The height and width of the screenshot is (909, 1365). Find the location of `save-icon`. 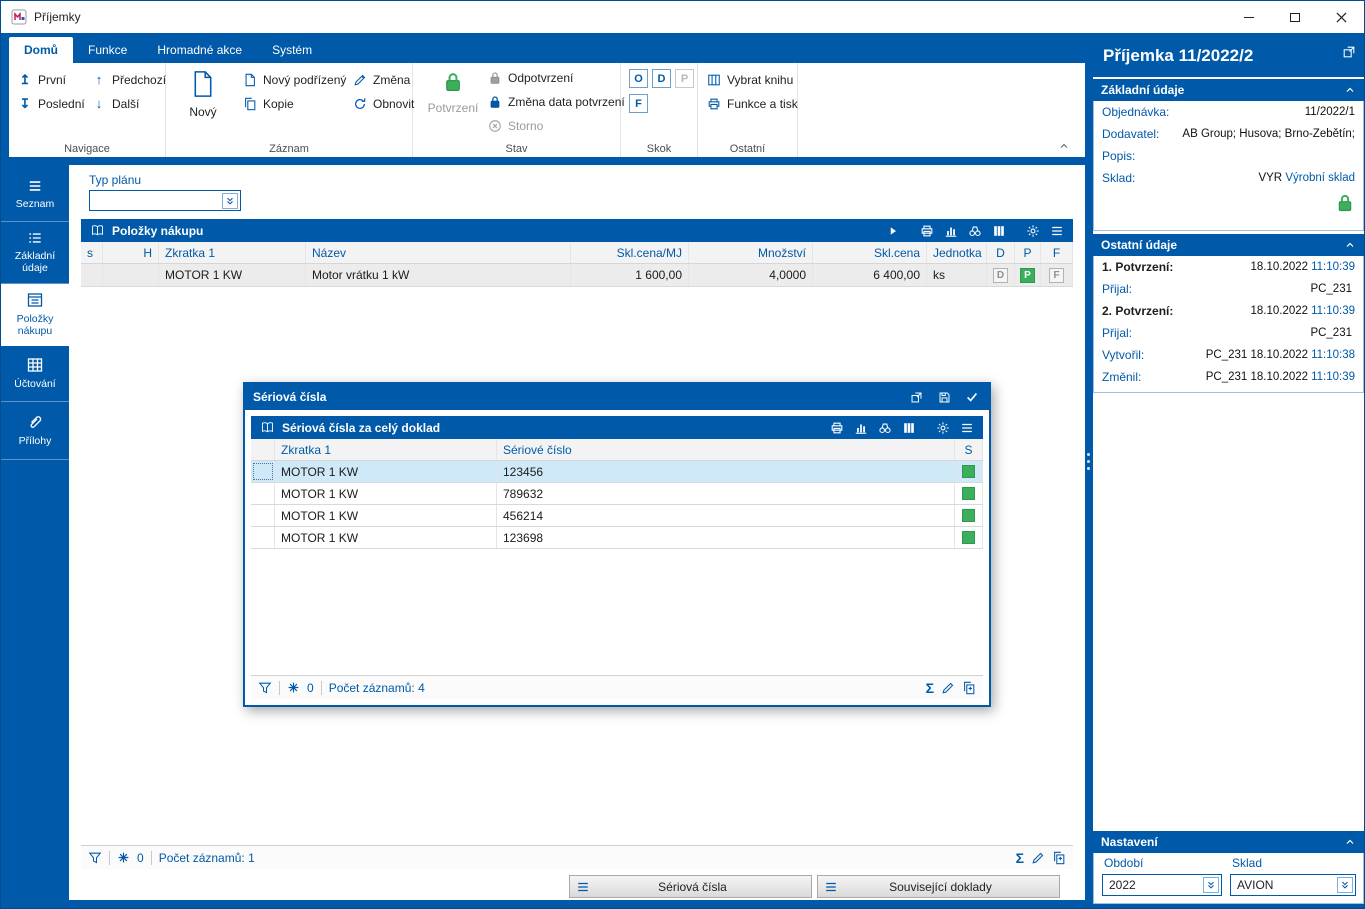

save-icon is located at coordinates (944, 397).